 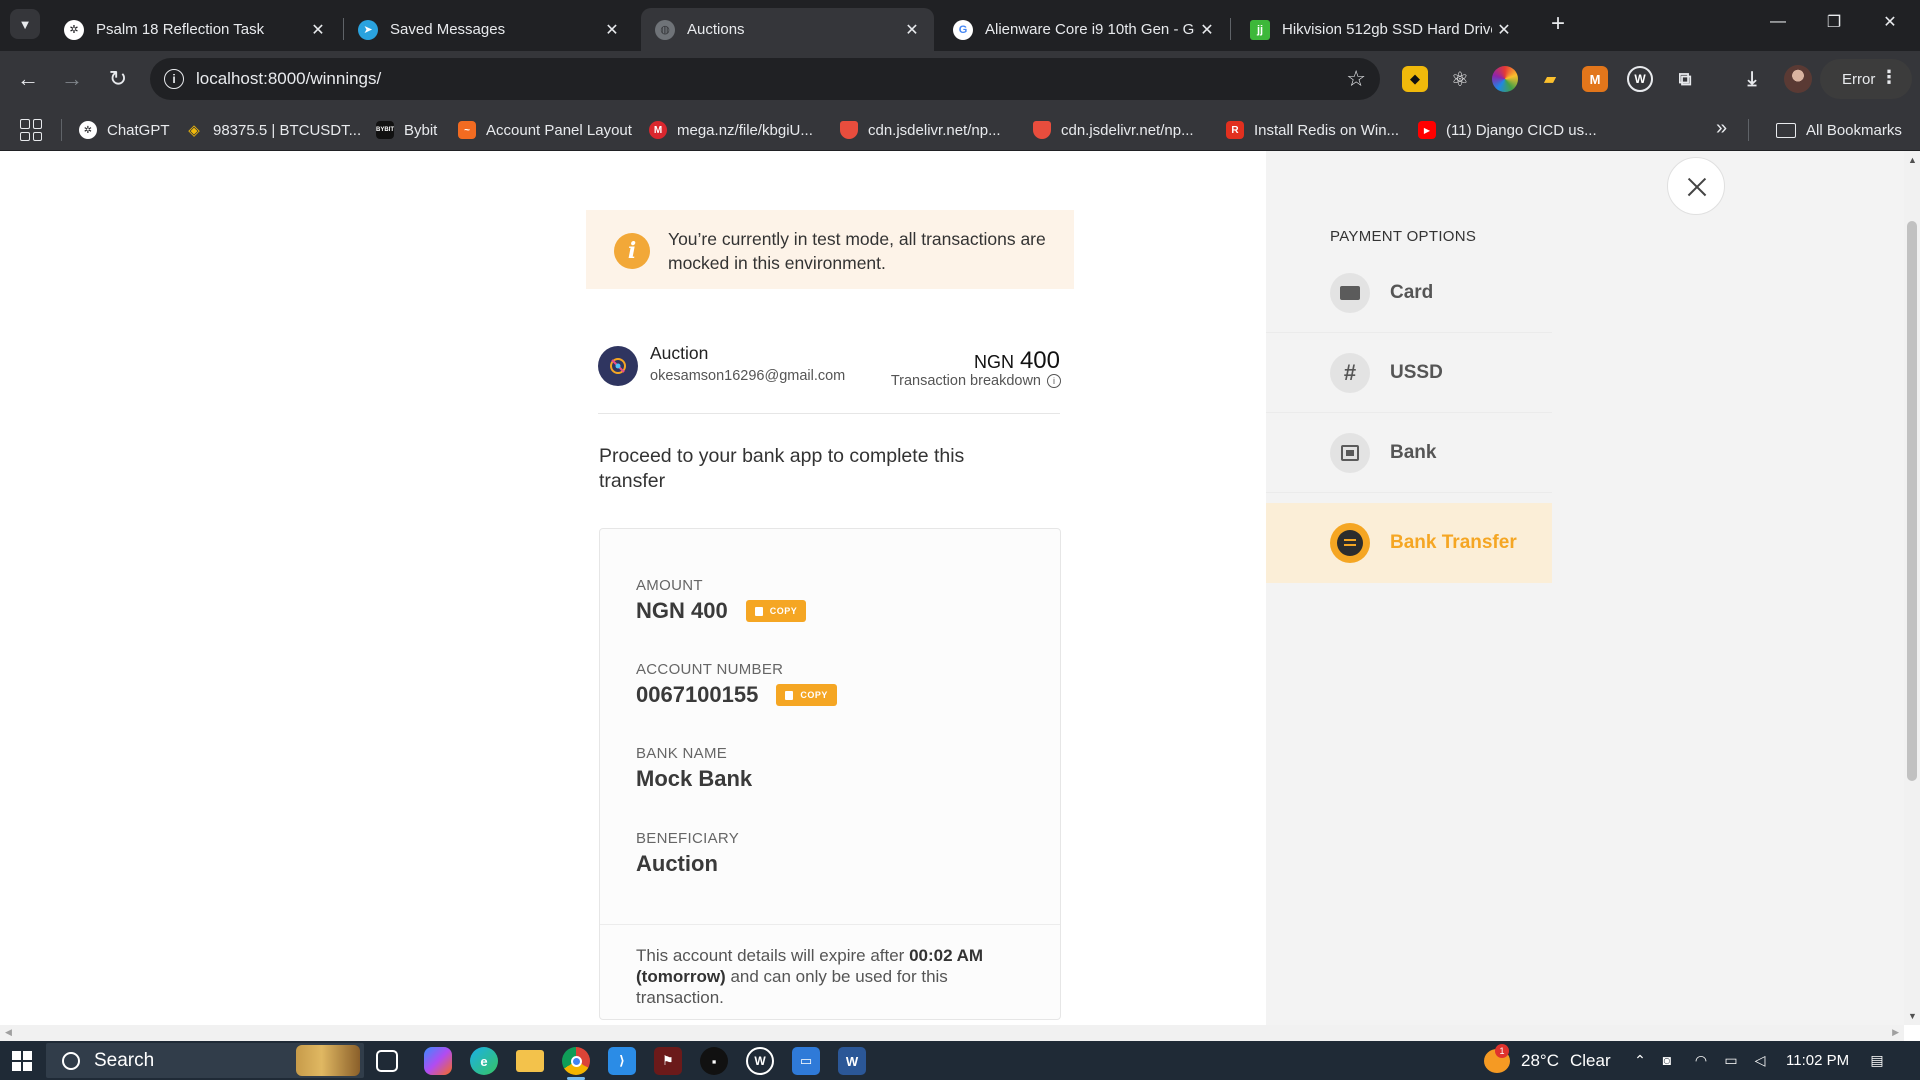 What do you see at coordinates (1667, 1060) in the screenshot?
I see `camera-icon: ◙` at bounding box center [1667, 1060].